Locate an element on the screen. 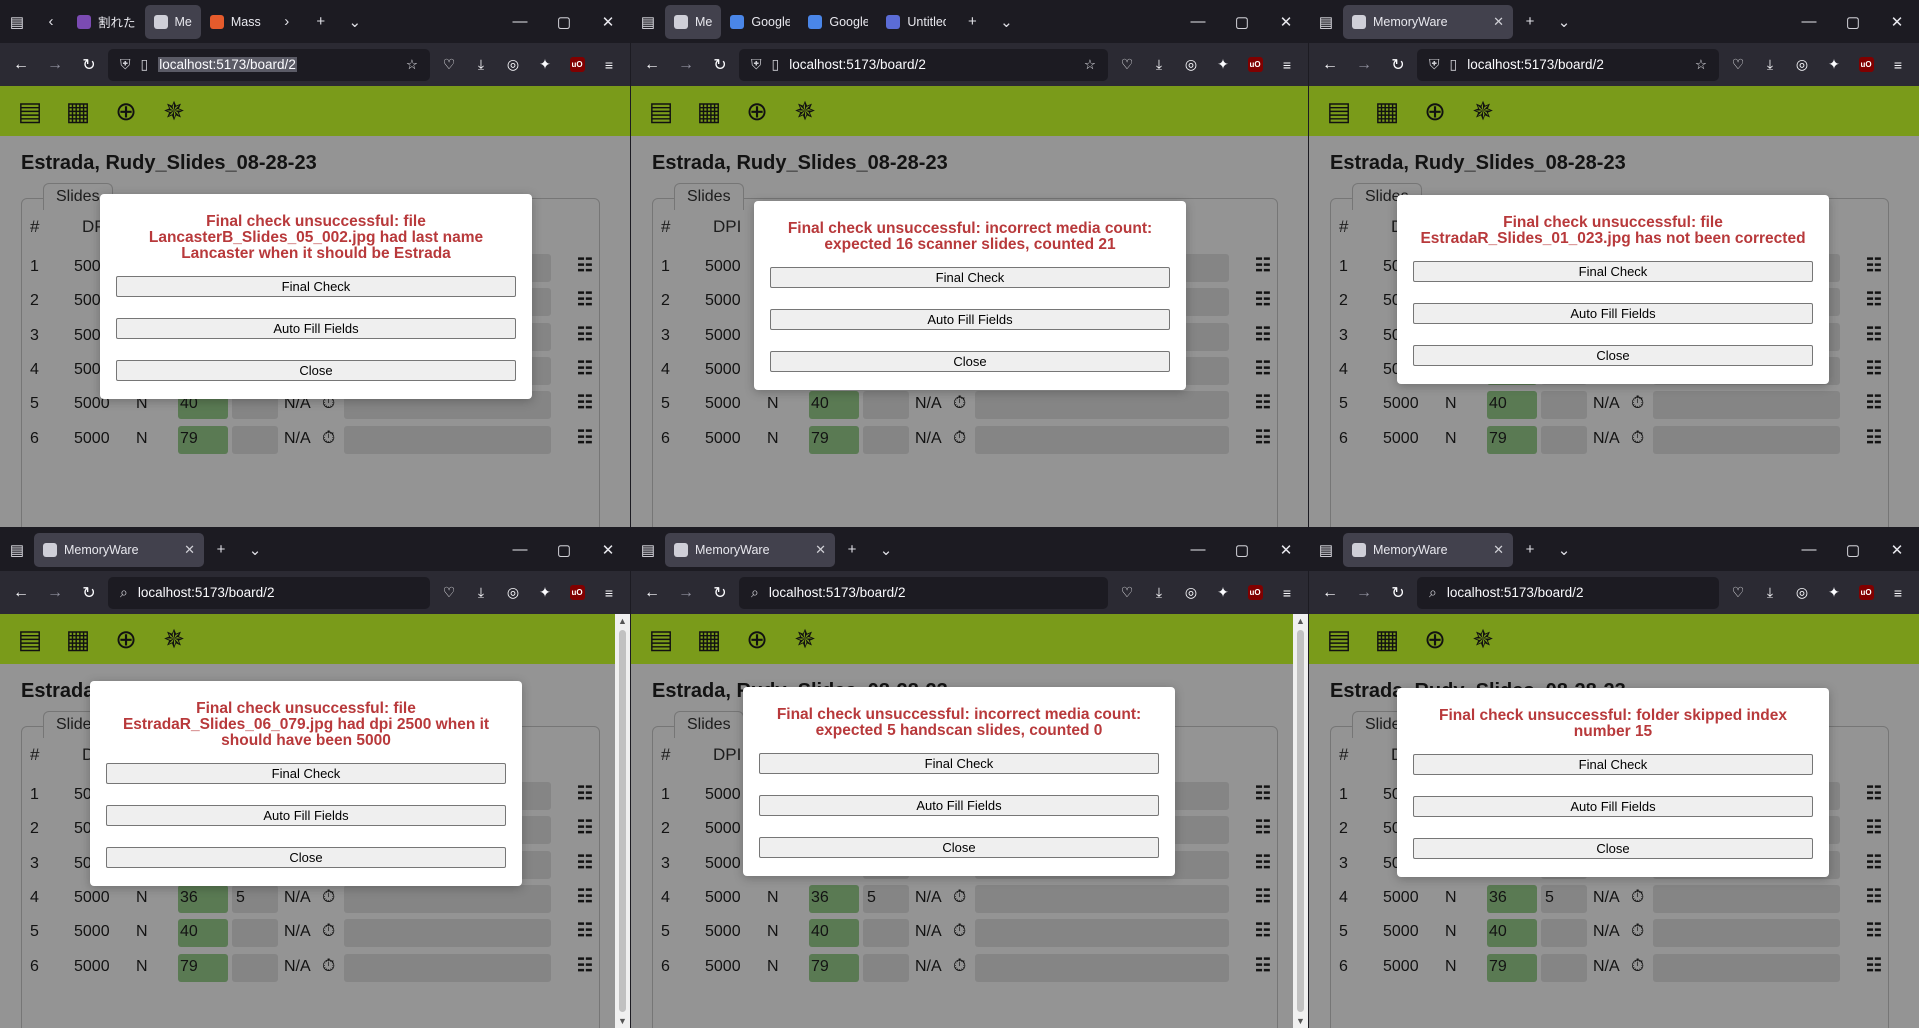  browser-tab: Me is located at coordinates (693, 21).